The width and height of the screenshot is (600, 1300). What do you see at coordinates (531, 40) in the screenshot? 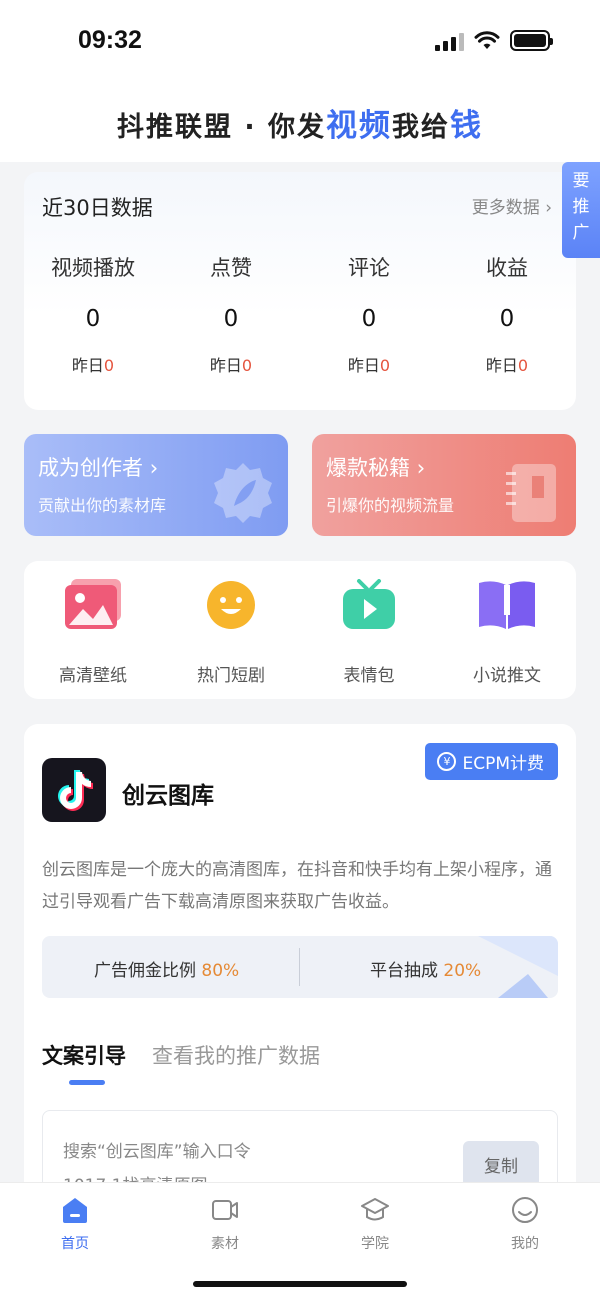
I see `battery-icon` at bounding box center [531, 40].